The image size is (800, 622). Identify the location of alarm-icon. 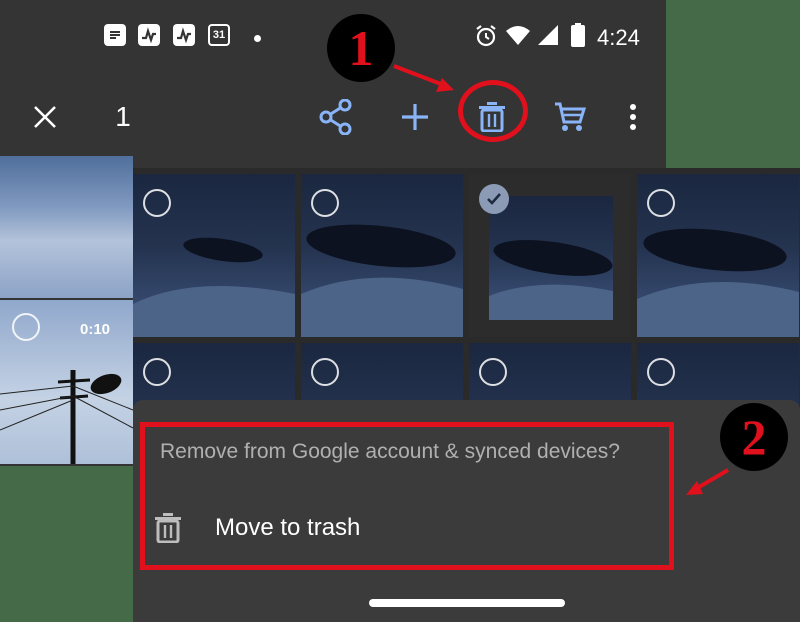
(486, 39).